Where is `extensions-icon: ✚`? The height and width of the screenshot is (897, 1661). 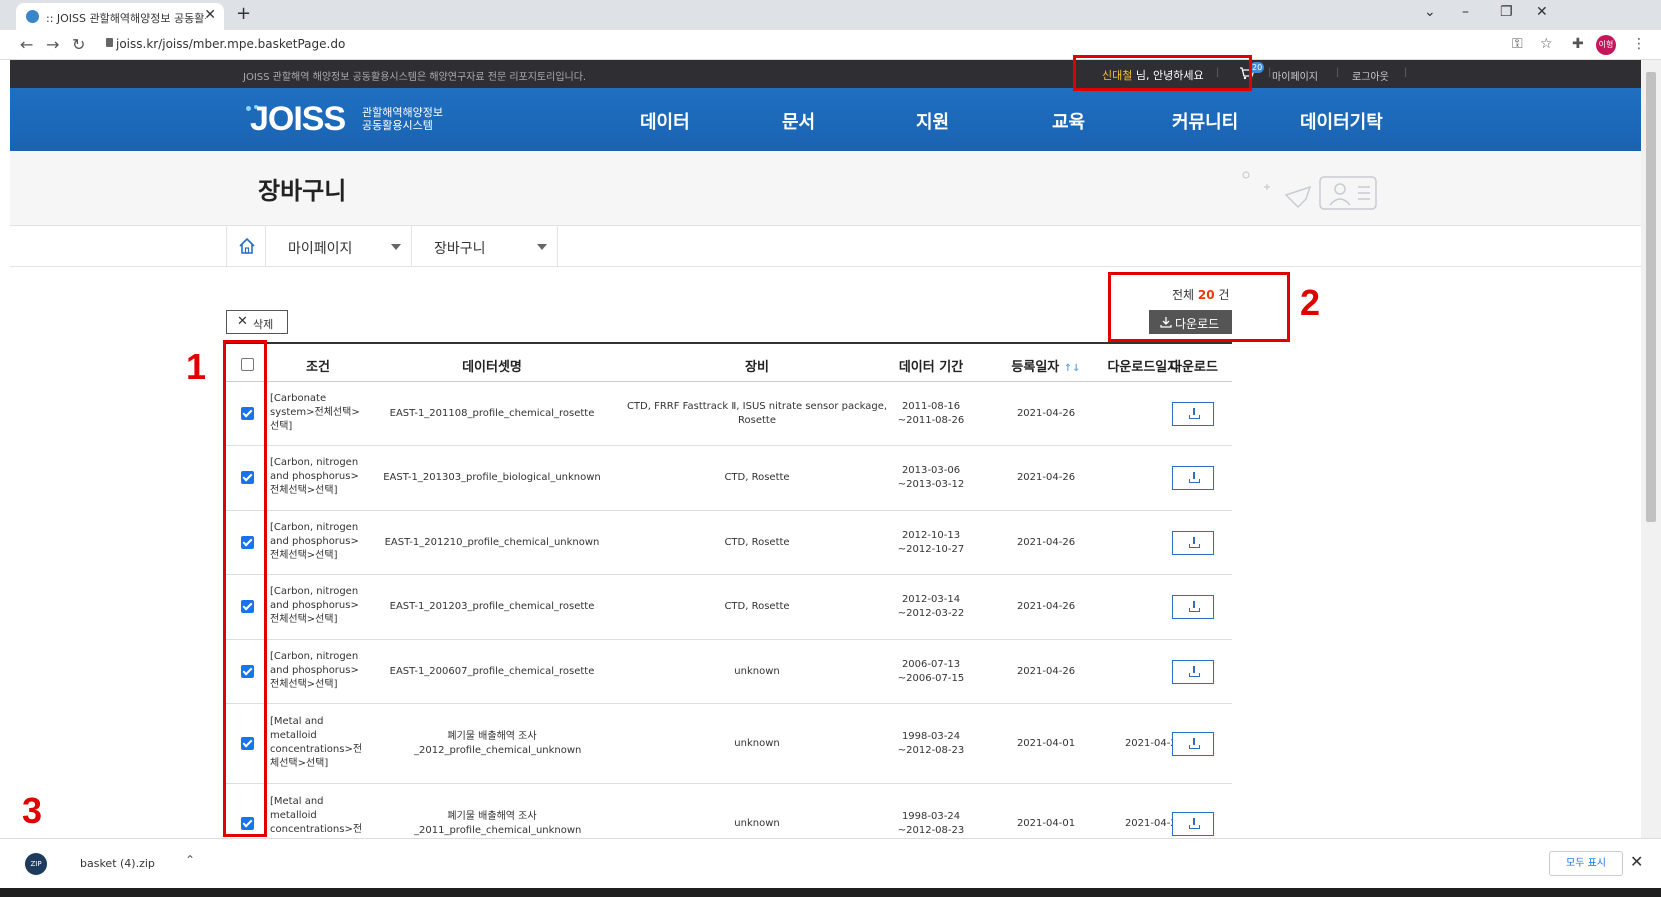
extensions-icon: ✚ is located at coordinates (1578, 44).